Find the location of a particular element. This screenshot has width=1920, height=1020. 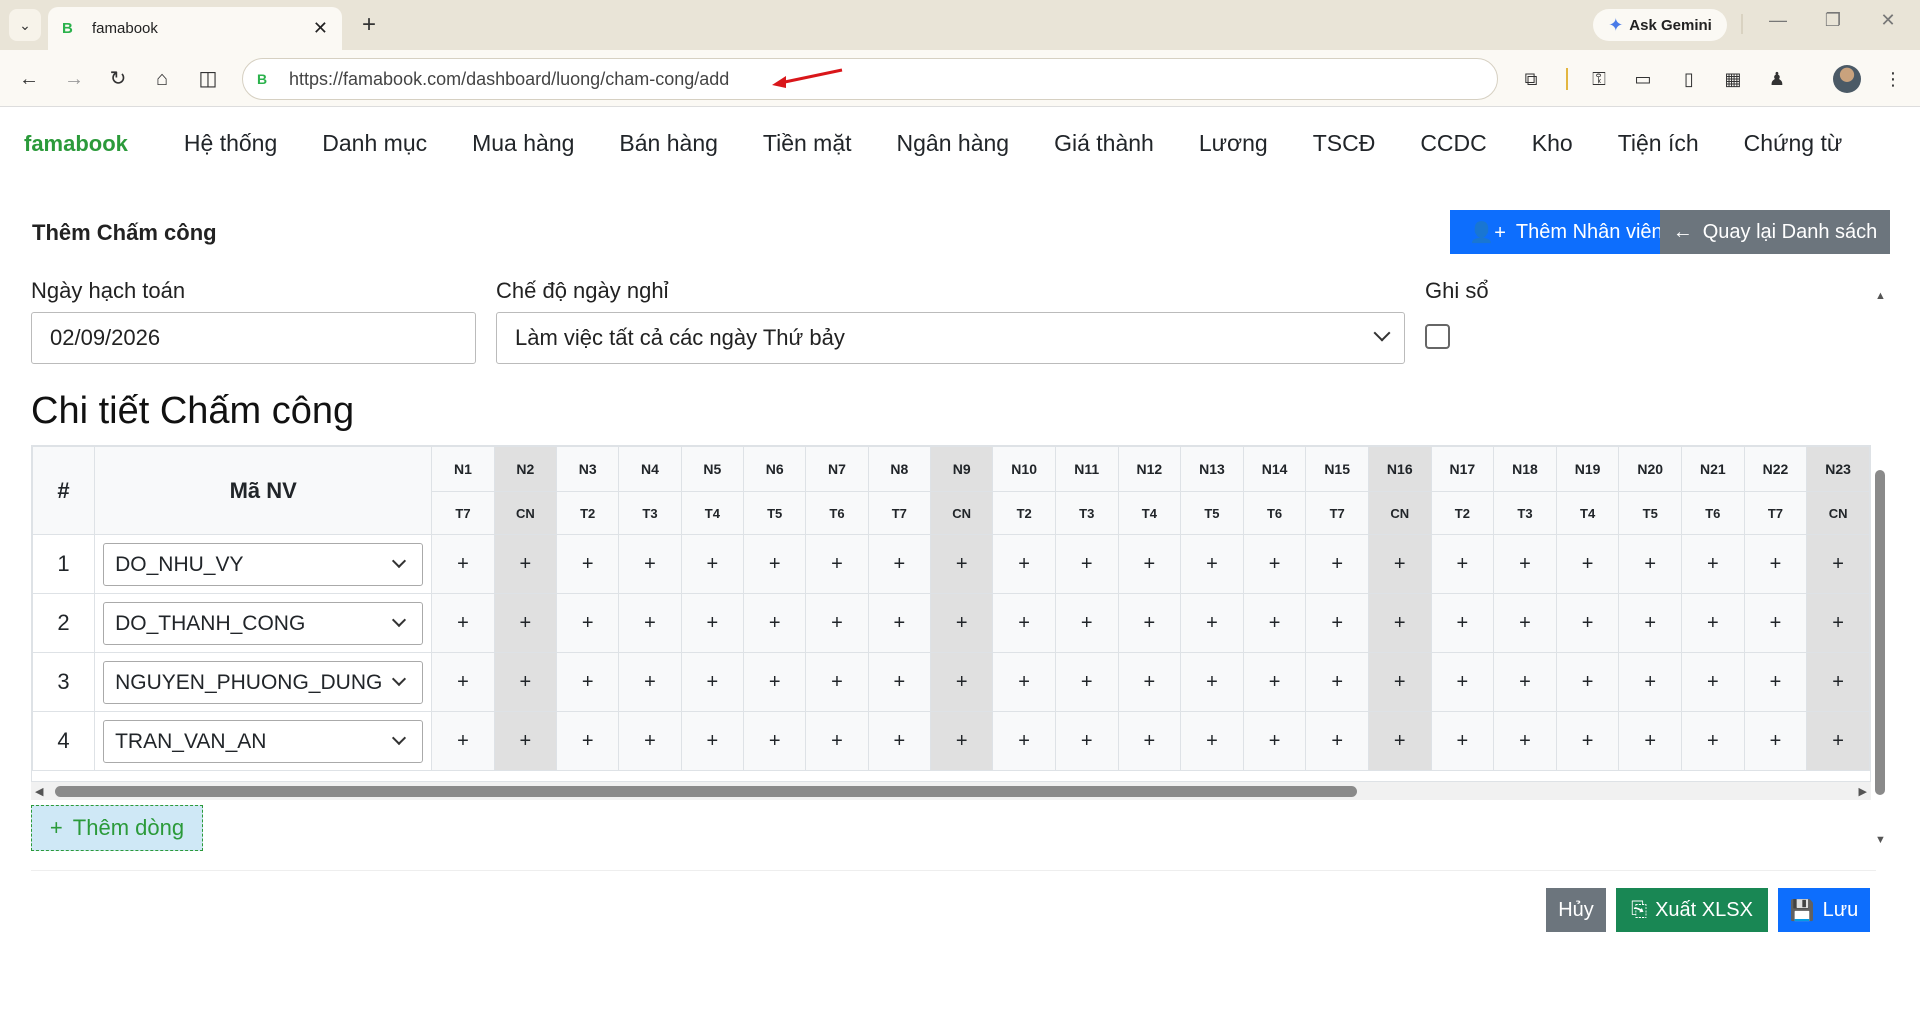

scroll-left-icon: ◀ is located at coordinates (39, 791).